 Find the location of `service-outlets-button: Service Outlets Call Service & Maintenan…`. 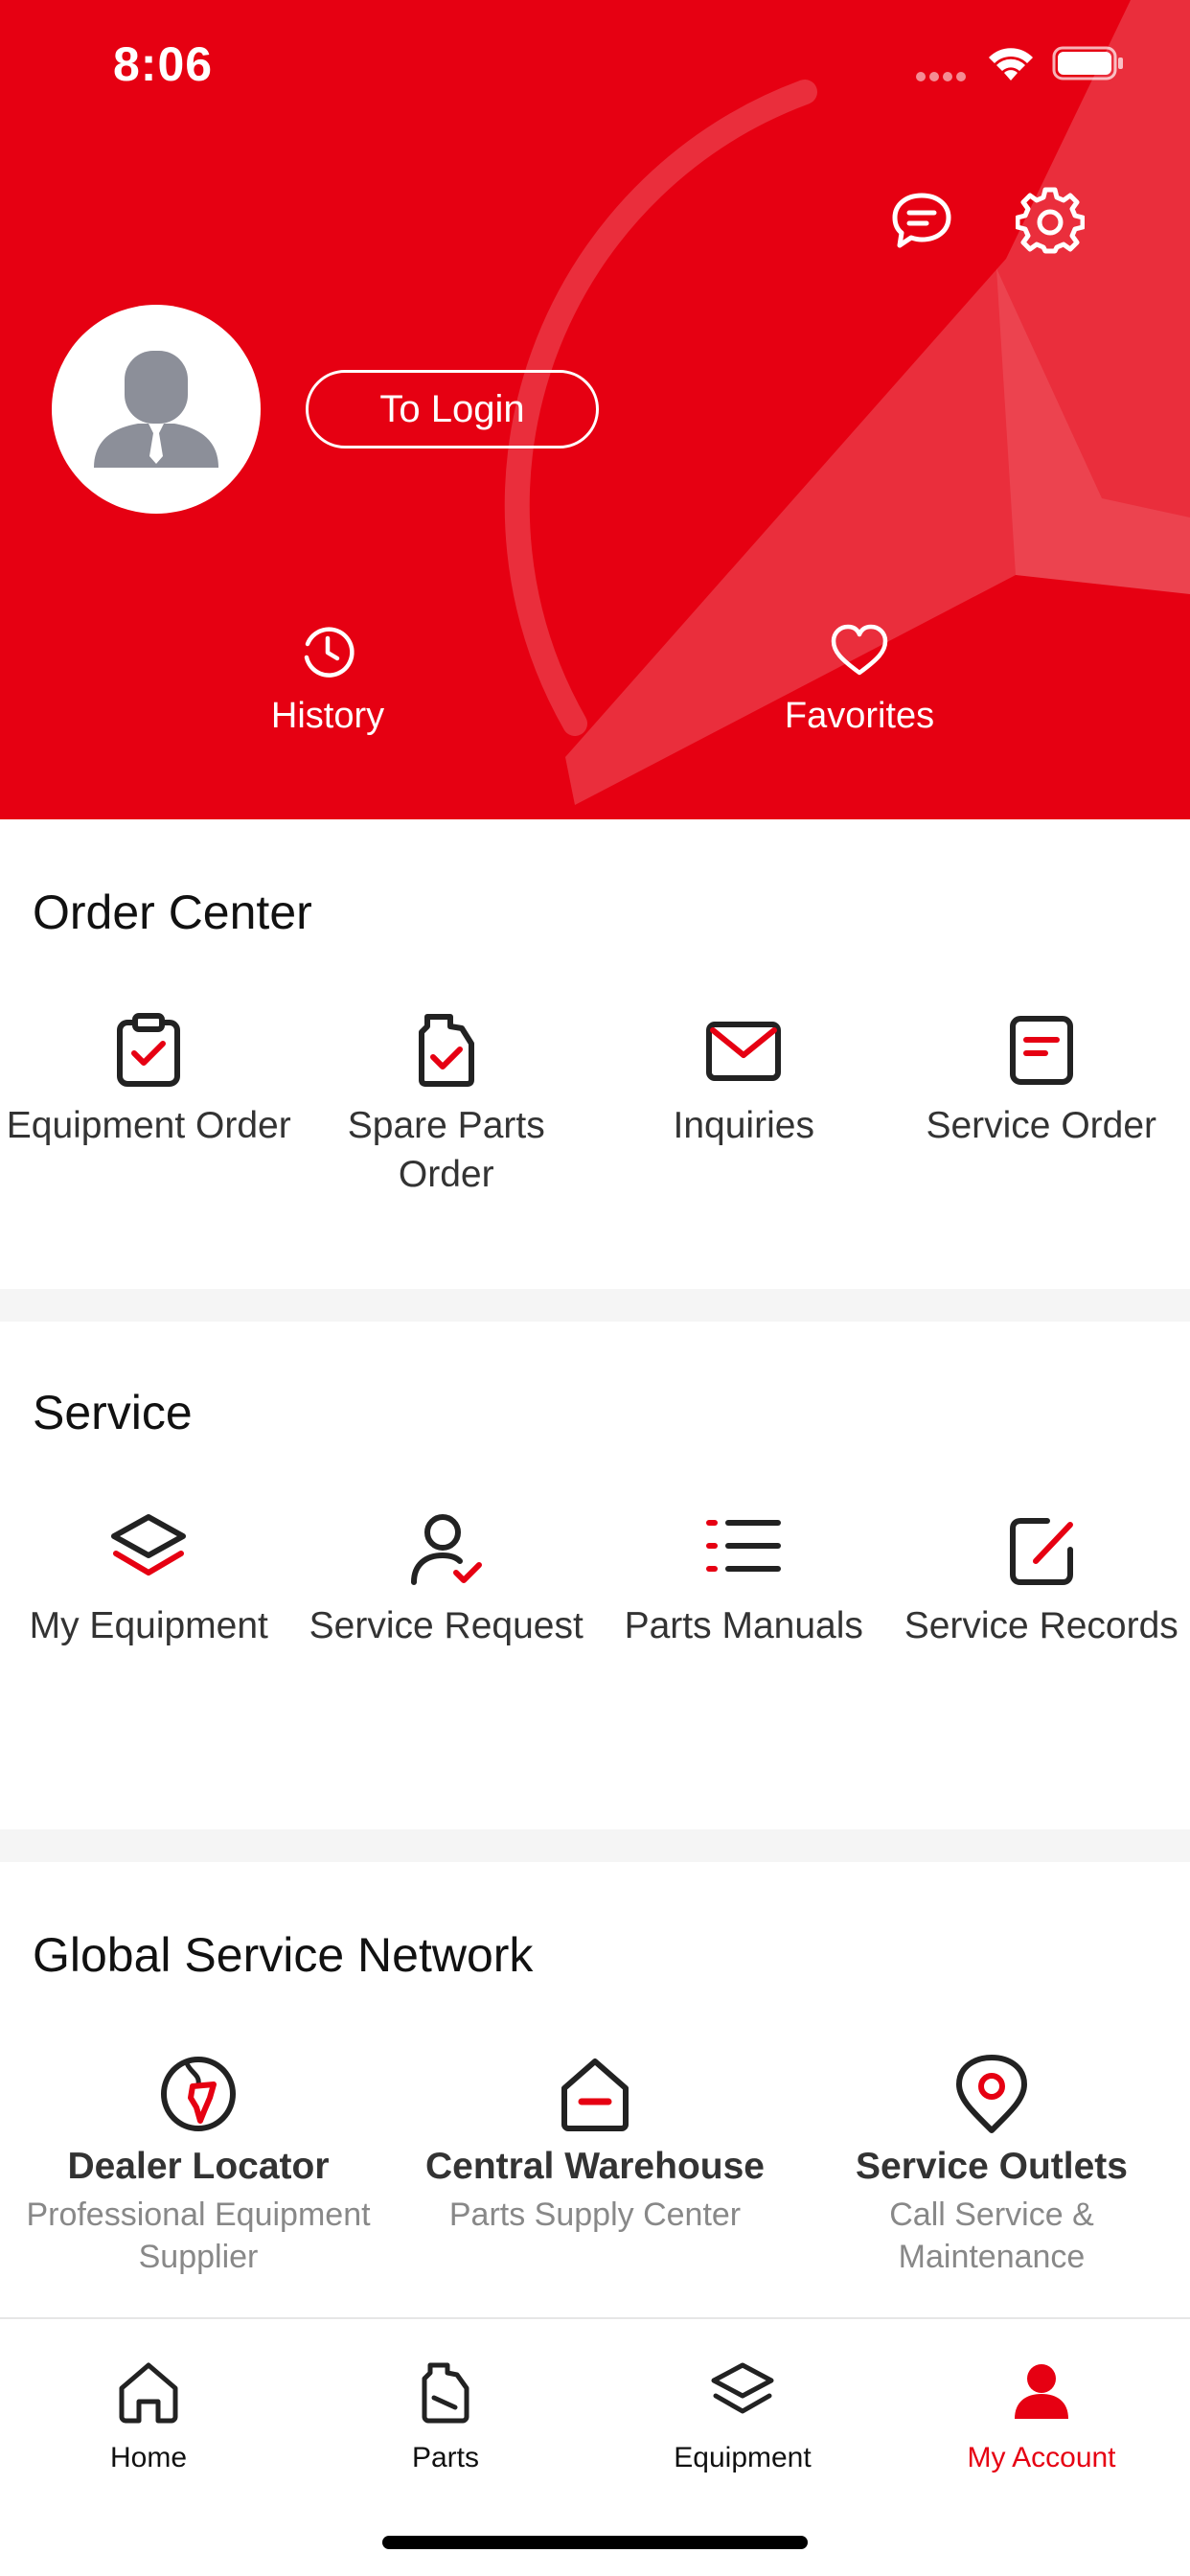

service-outlets-button: Service Outlets Call Service & Maintenan… is located at coordinates (991, 2166).